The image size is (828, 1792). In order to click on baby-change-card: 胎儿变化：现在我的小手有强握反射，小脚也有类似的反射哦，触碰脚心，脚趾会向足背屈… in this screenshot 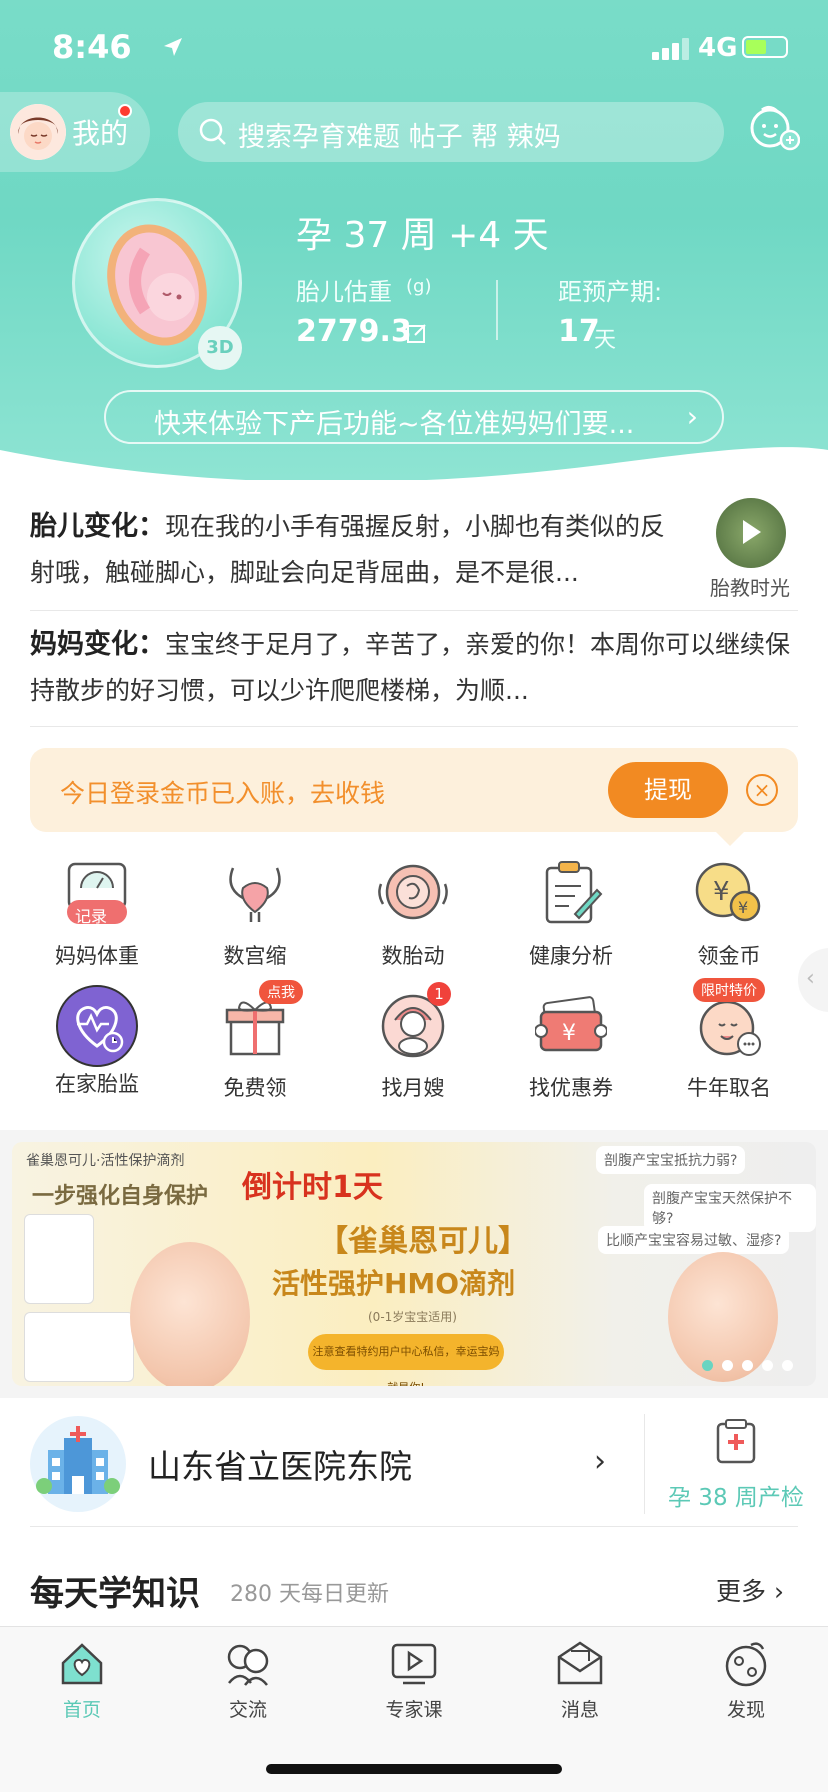, I will do `click(355, 550)`.